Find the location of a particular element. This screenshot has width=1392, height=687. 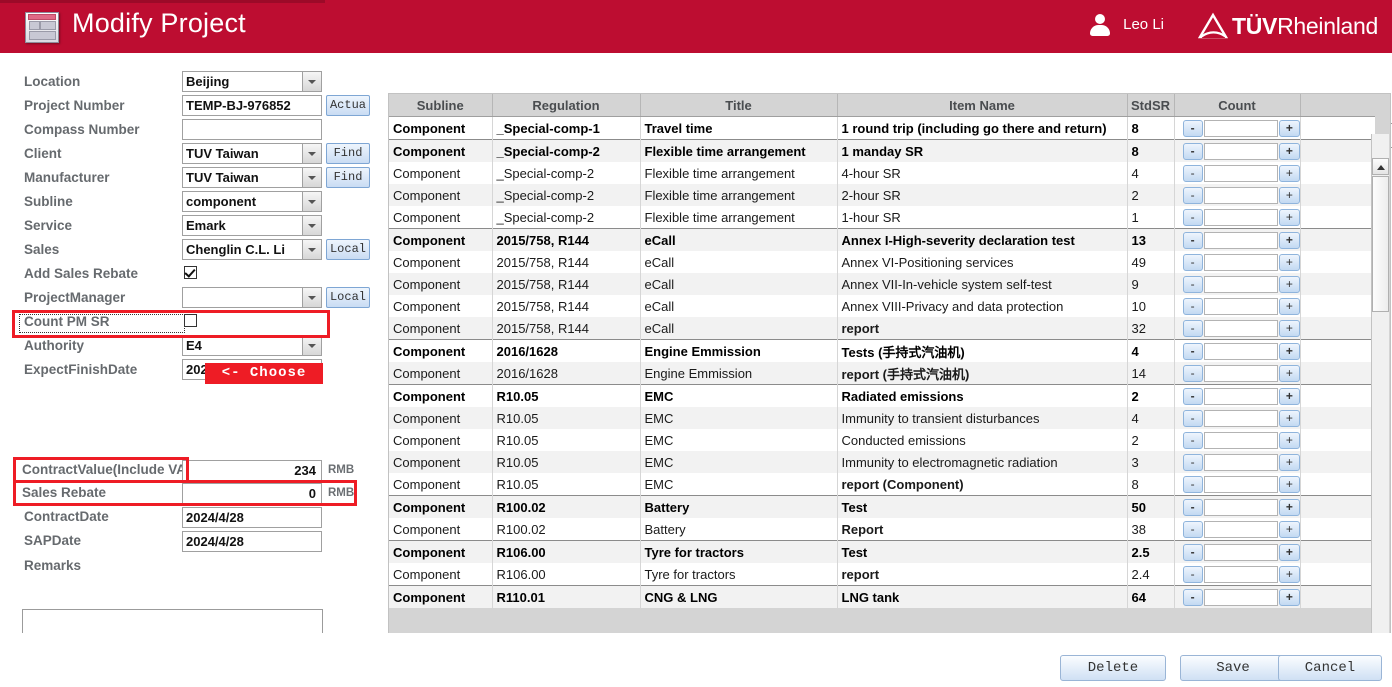

delete-button: Delete is located at coordinates (1113, 668).